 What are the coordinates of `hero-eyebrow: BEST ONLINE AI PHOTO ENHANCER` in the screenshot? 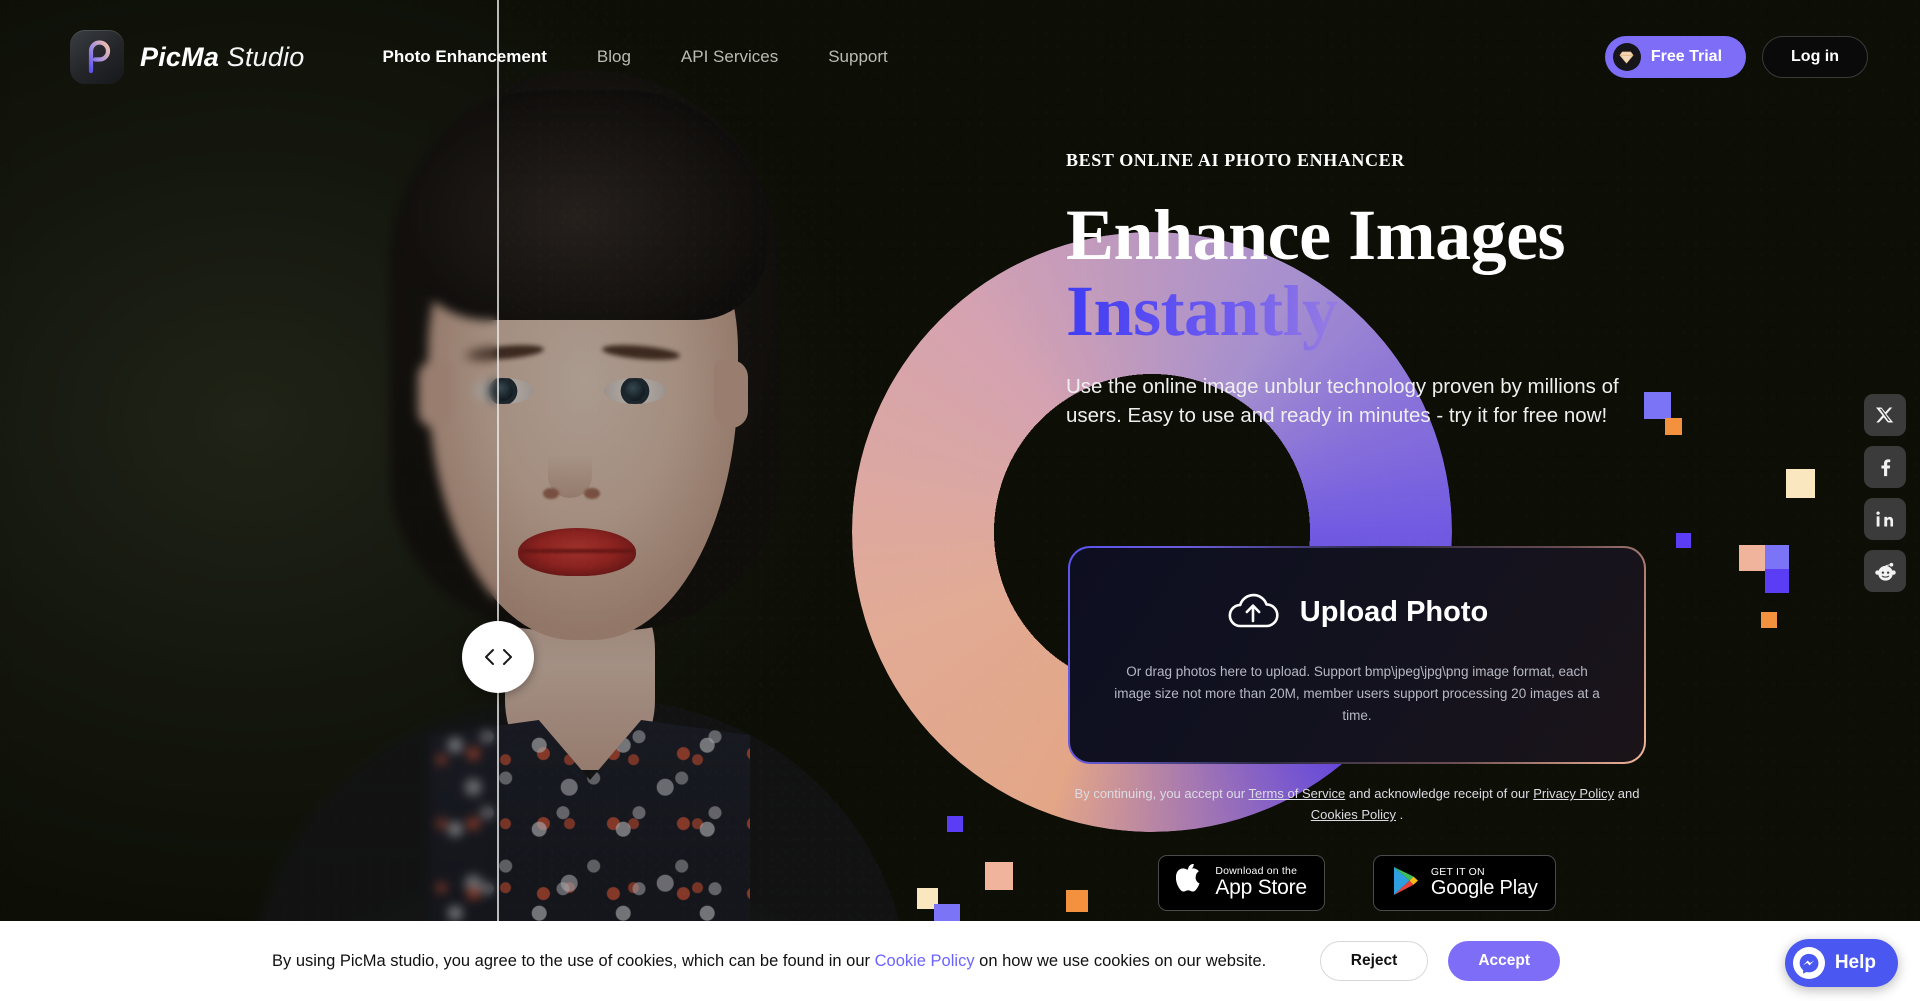 It's located at (1235, 160).